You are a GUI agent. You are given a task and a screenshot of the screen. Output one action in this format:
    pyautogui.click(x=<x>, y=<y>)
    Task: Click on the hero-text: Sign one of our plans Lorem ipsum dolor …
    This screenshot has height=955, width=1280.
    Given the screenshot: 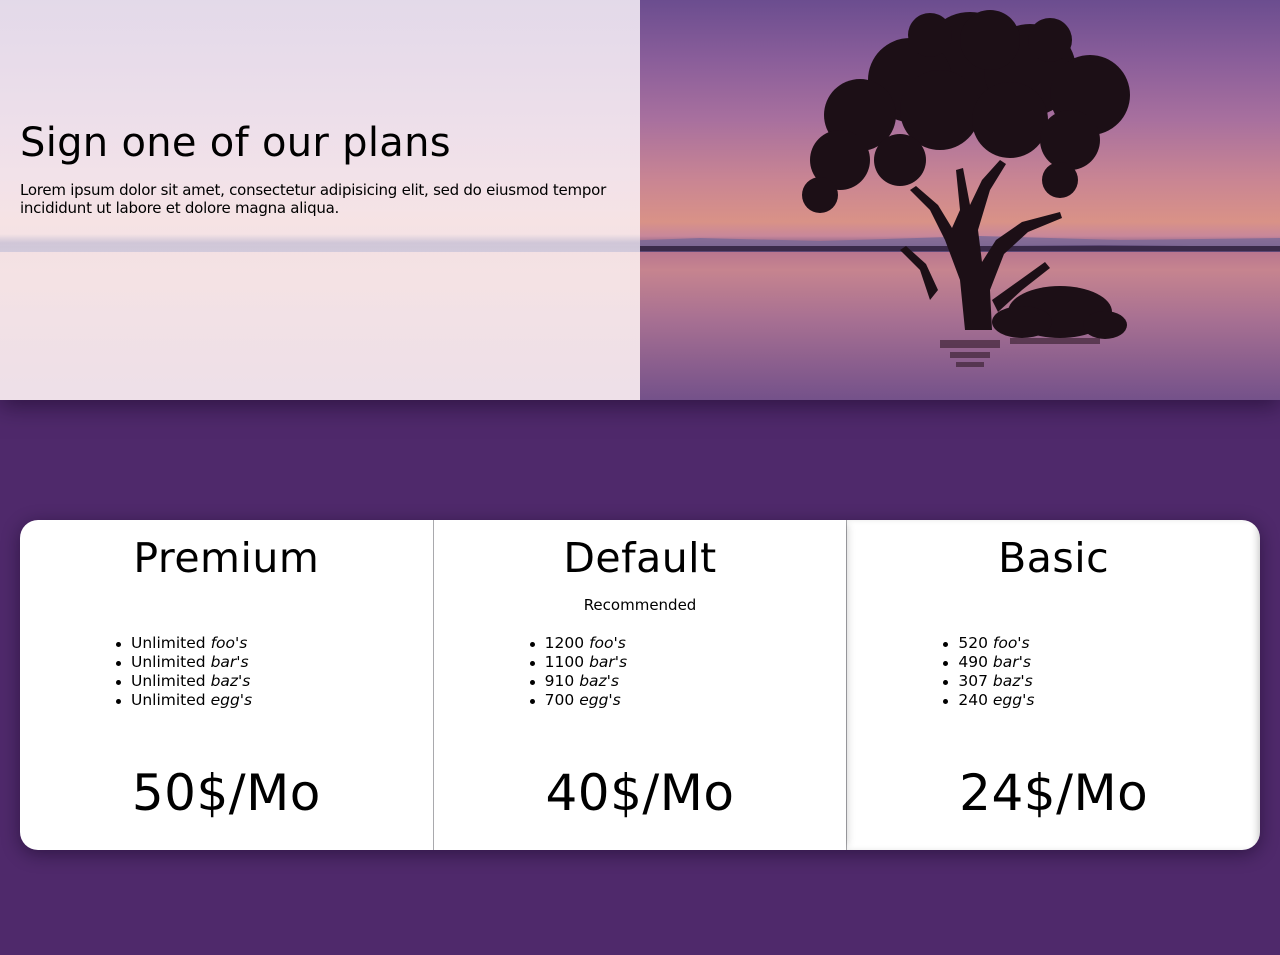 What is the action you would take?
    pyautogui.click(x=325, y=167)
    